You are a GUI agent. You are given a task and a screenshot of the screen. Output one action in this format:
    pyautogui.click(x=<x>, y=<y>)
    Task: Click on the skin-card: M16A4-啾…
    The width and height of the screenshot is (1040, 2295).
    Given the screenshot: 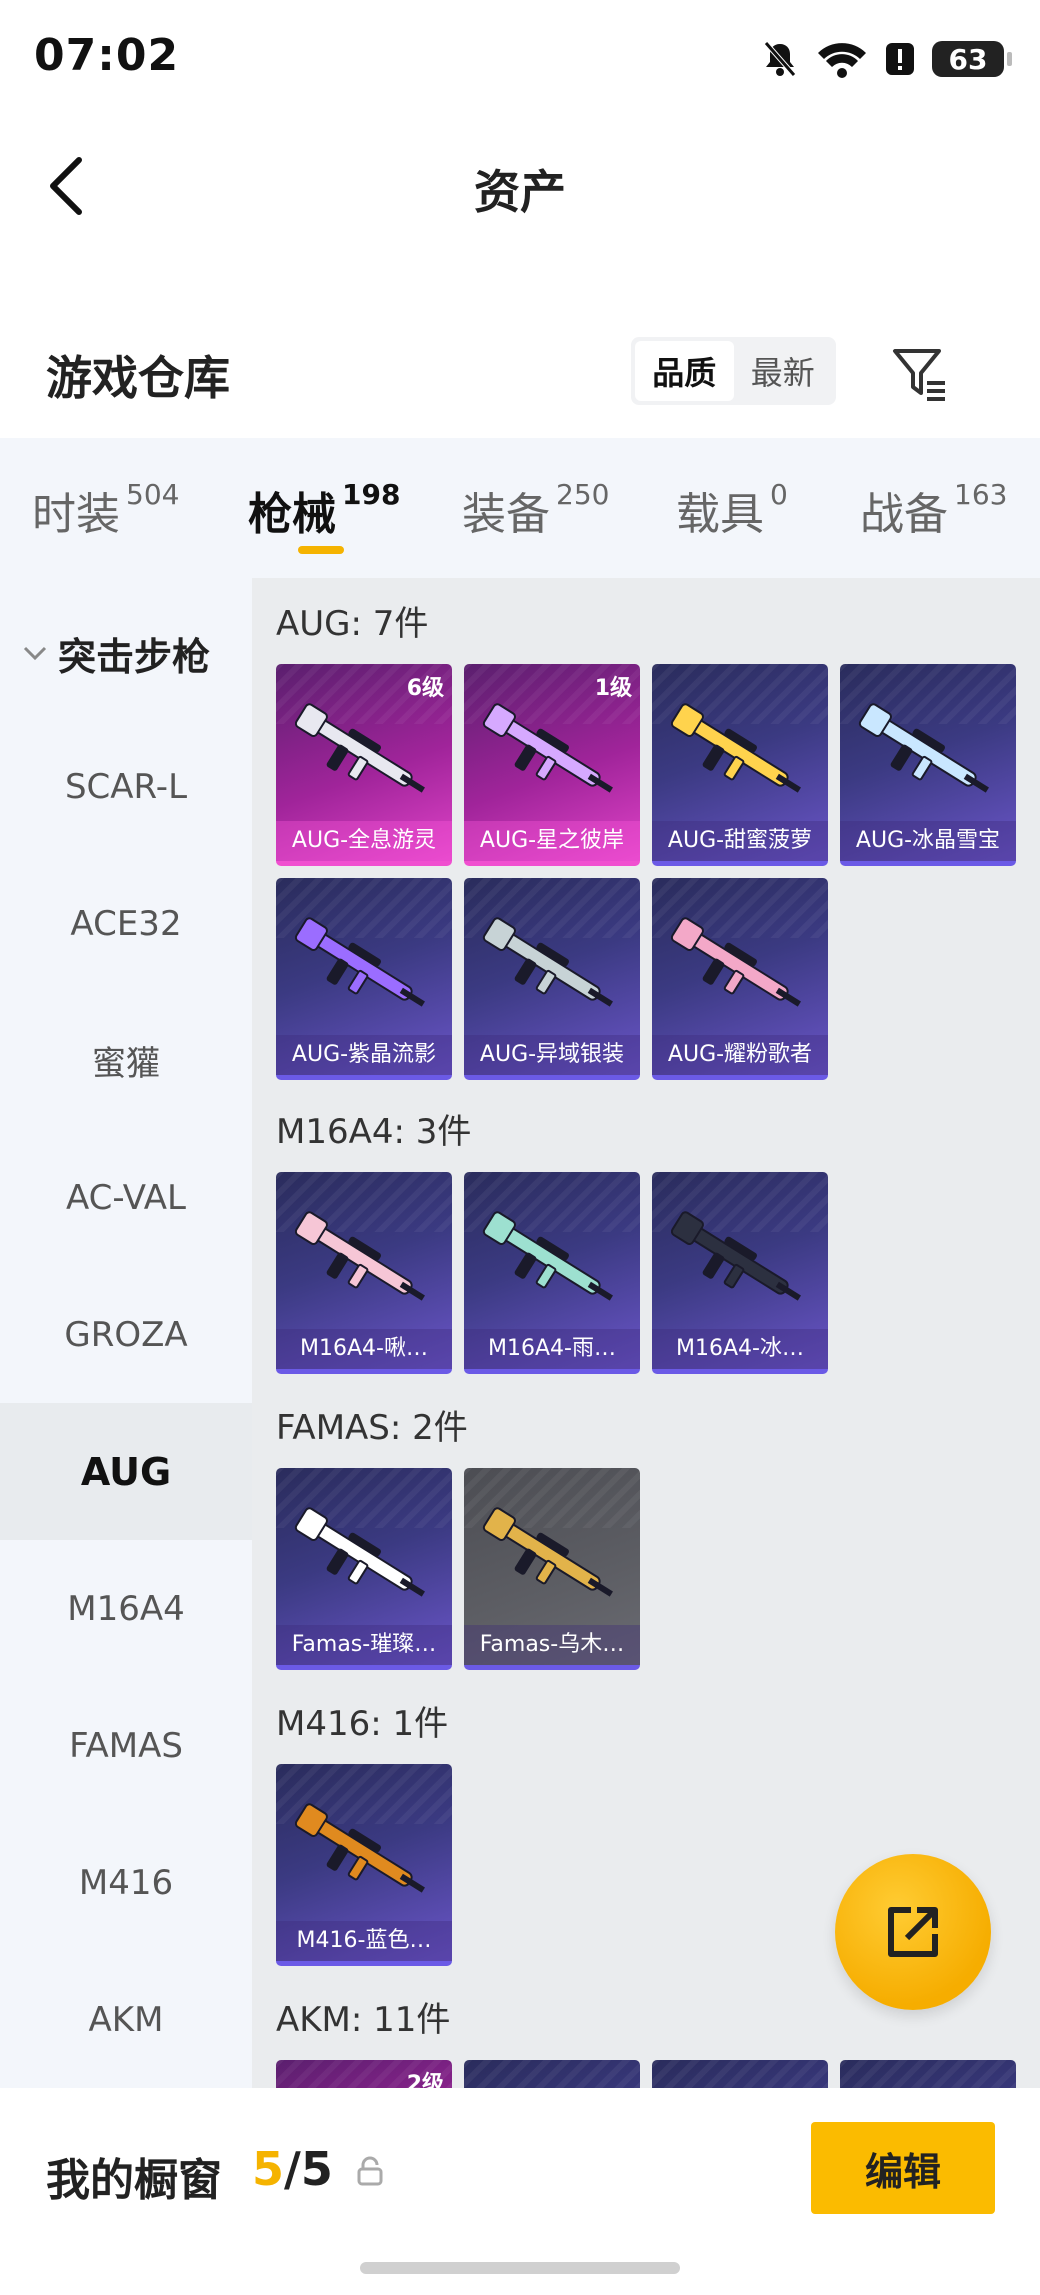 What is the action you would take?
    pyautogui.click(x=364, y=1273)
    